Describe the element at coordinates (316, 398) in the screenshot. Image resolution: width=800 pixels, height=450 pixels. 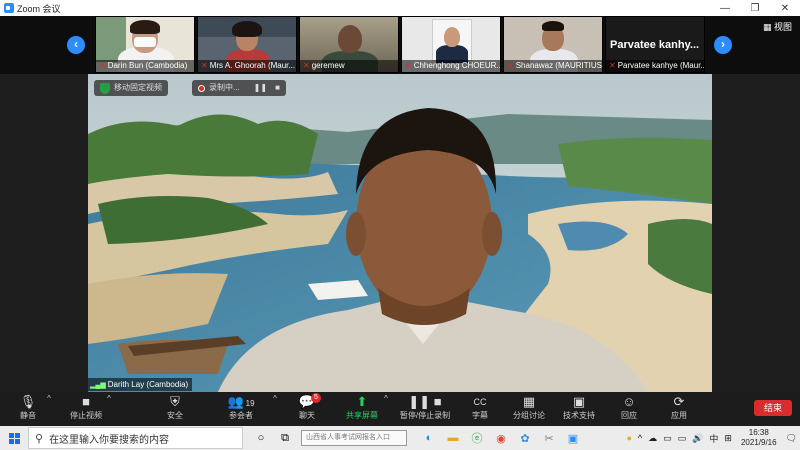
I see `chat-badge: 5` at that location.